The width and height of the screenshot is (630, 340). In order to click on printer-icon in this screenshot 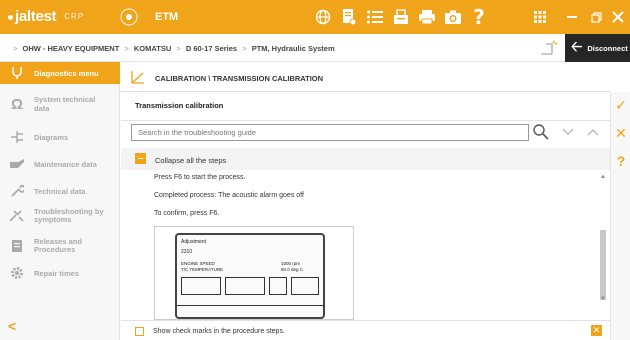, I will do `click(427, 17)`.